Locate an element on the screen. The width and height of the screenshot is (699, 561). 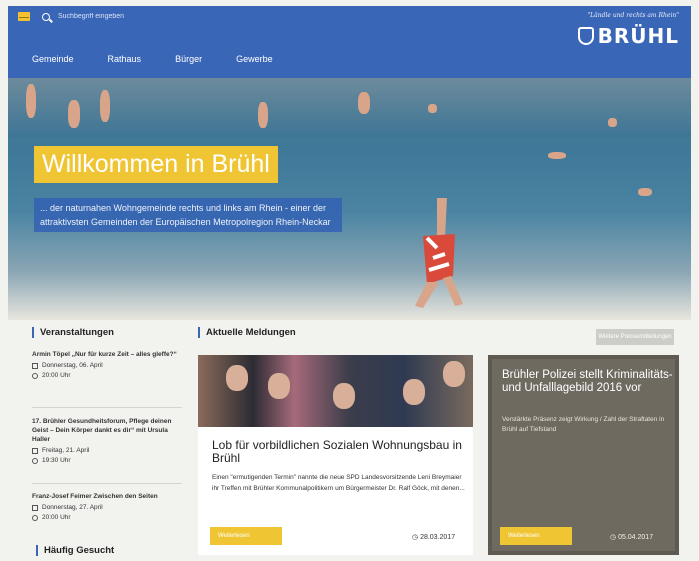
mail-icon is located at coordinates (24, 16).